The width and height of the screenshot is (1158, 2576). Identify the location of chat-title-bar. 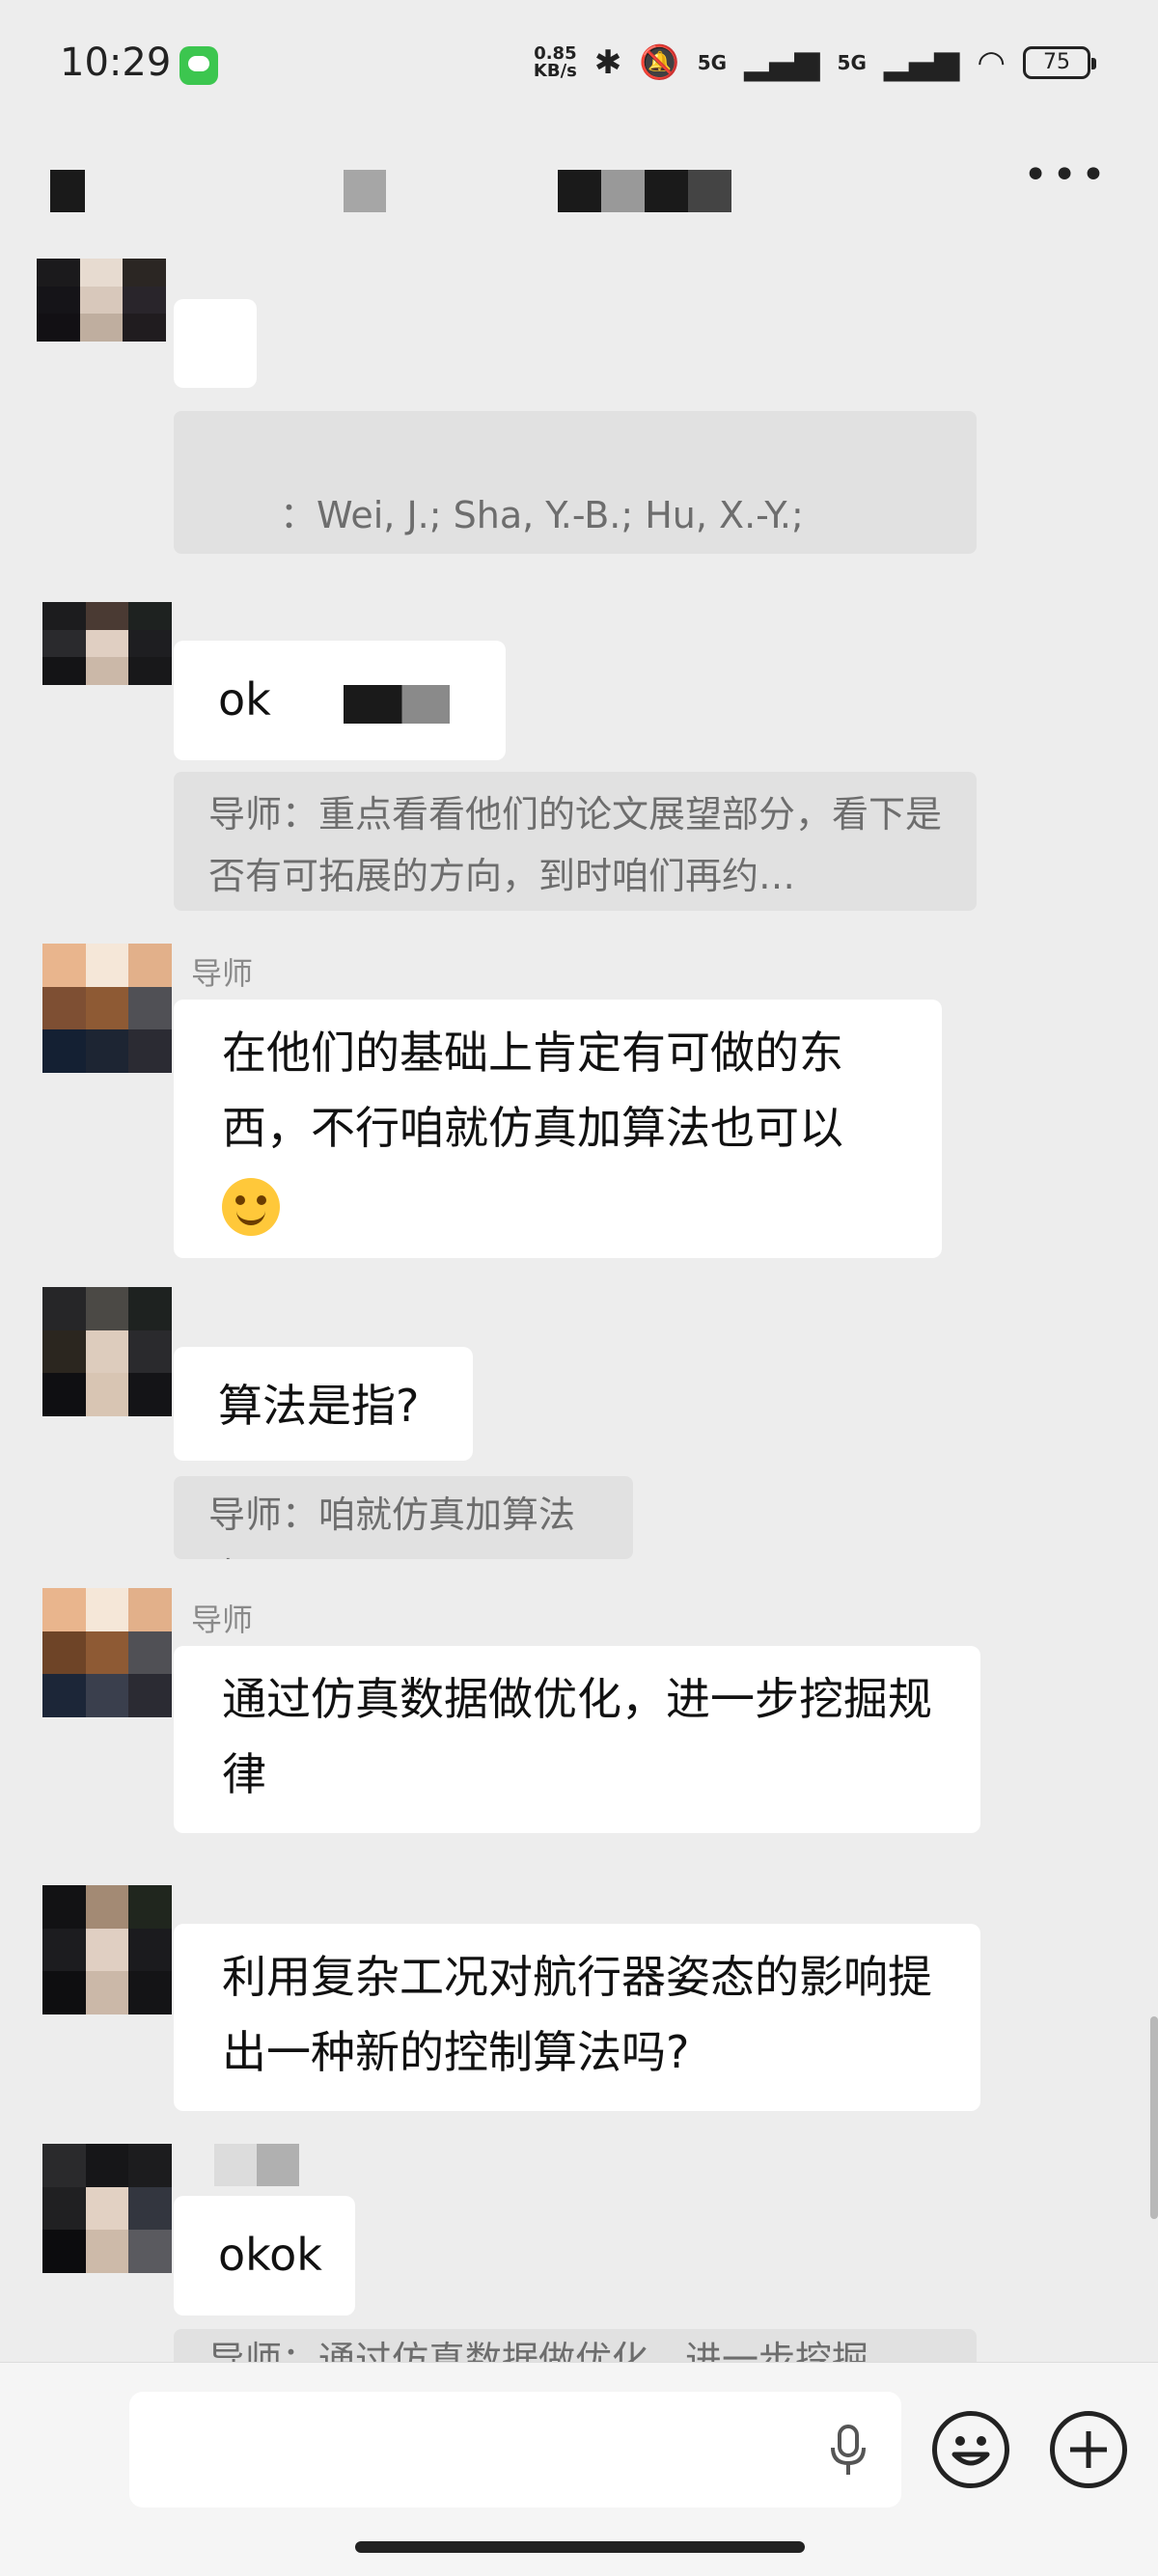
(579, 193).